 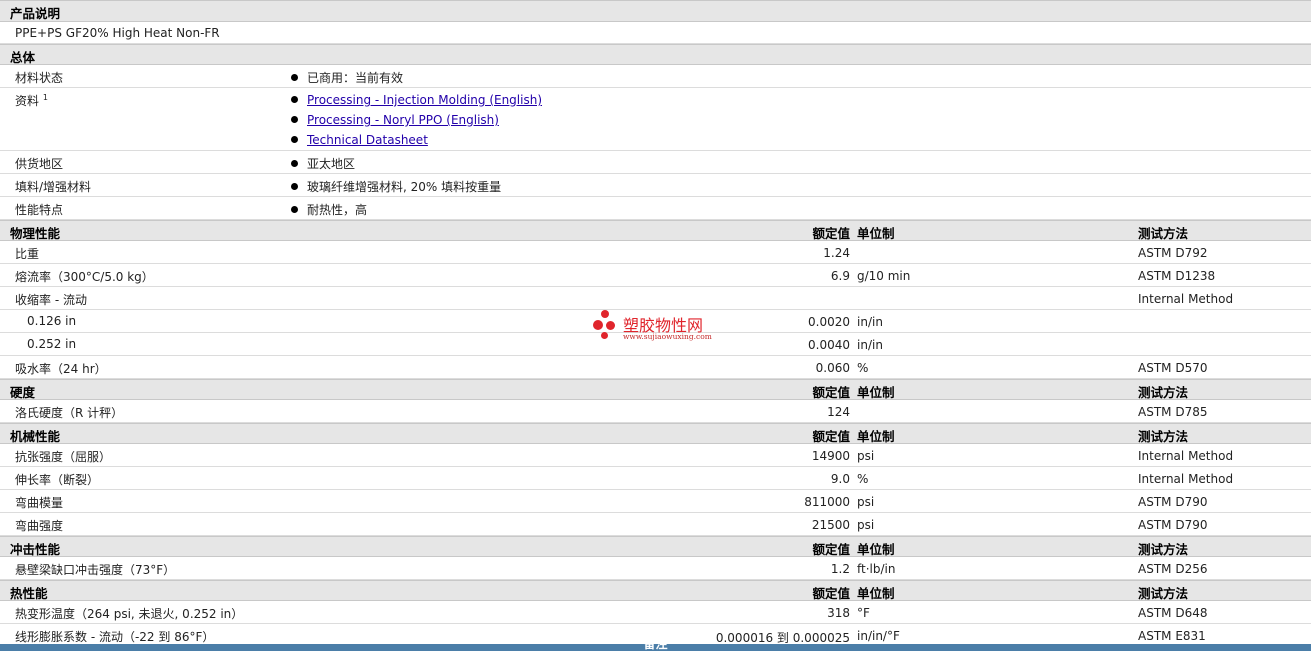 I want to click on section-title: 冲击性能, so click(x=35, y=549).